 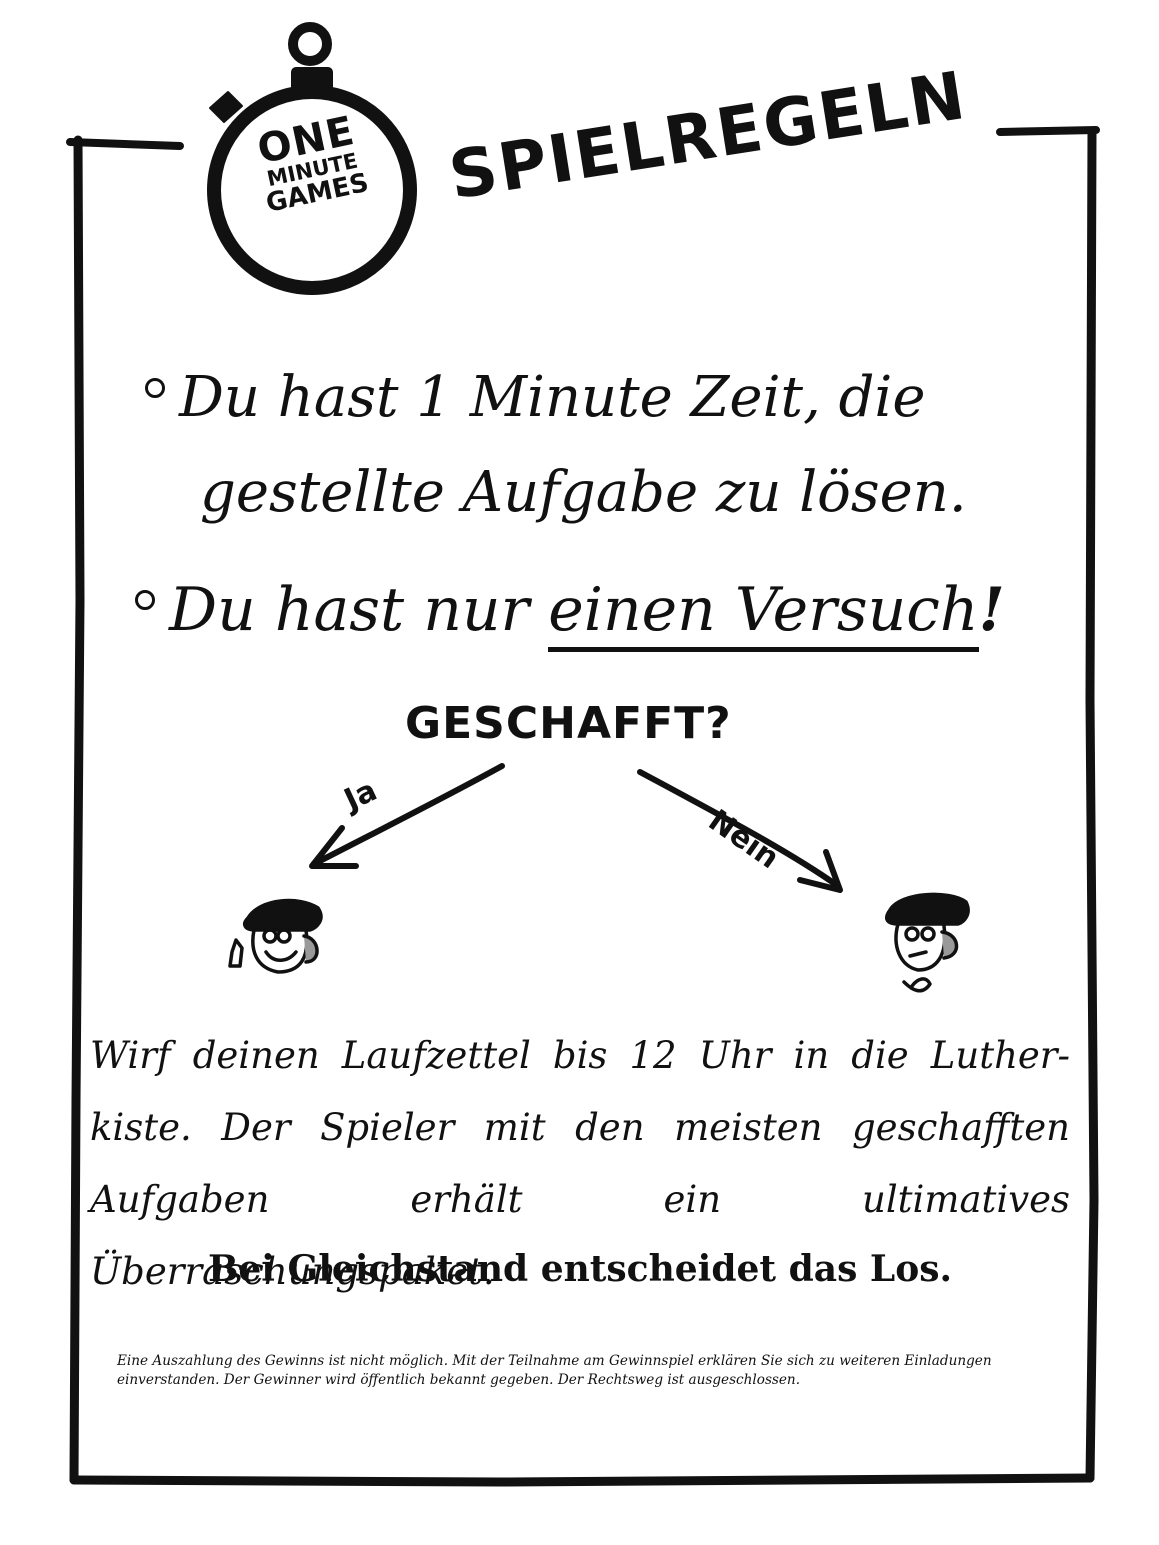 I want to click on rule-one-line-one: Du hast 1 Minute Zeit, die, so click(x=535, y=397).